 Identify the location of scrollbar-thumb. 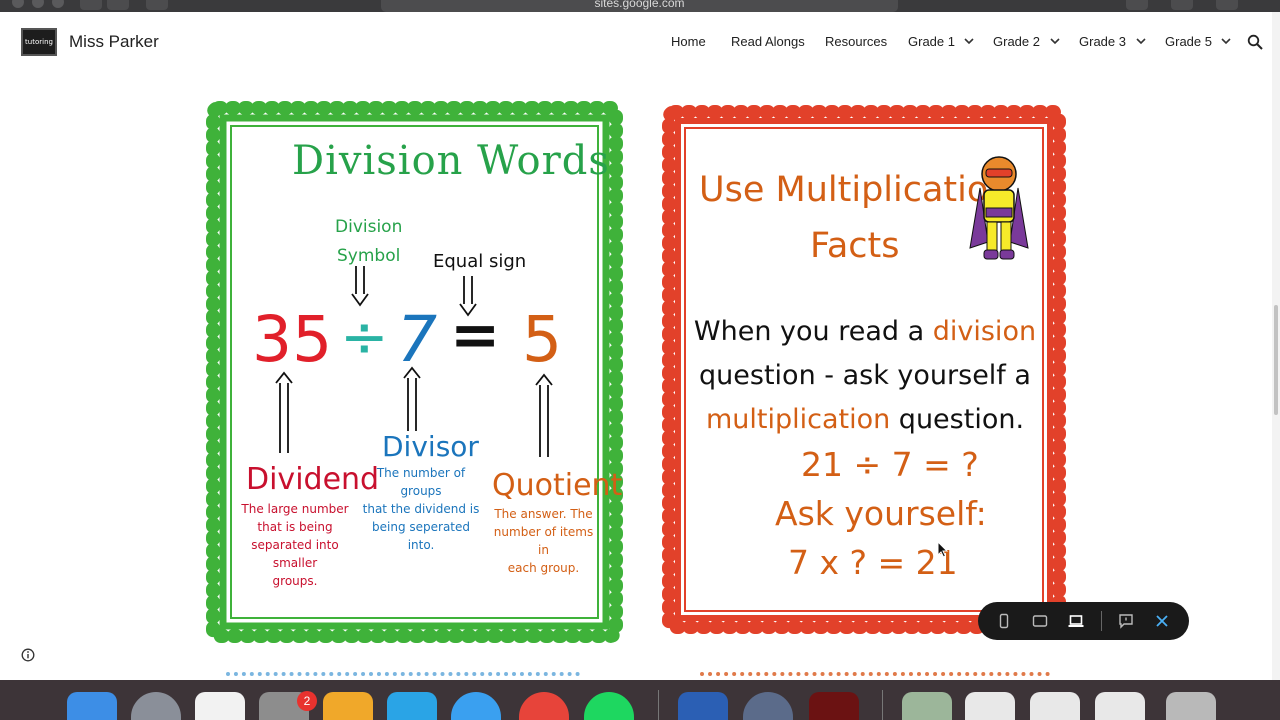
(1276, 360).